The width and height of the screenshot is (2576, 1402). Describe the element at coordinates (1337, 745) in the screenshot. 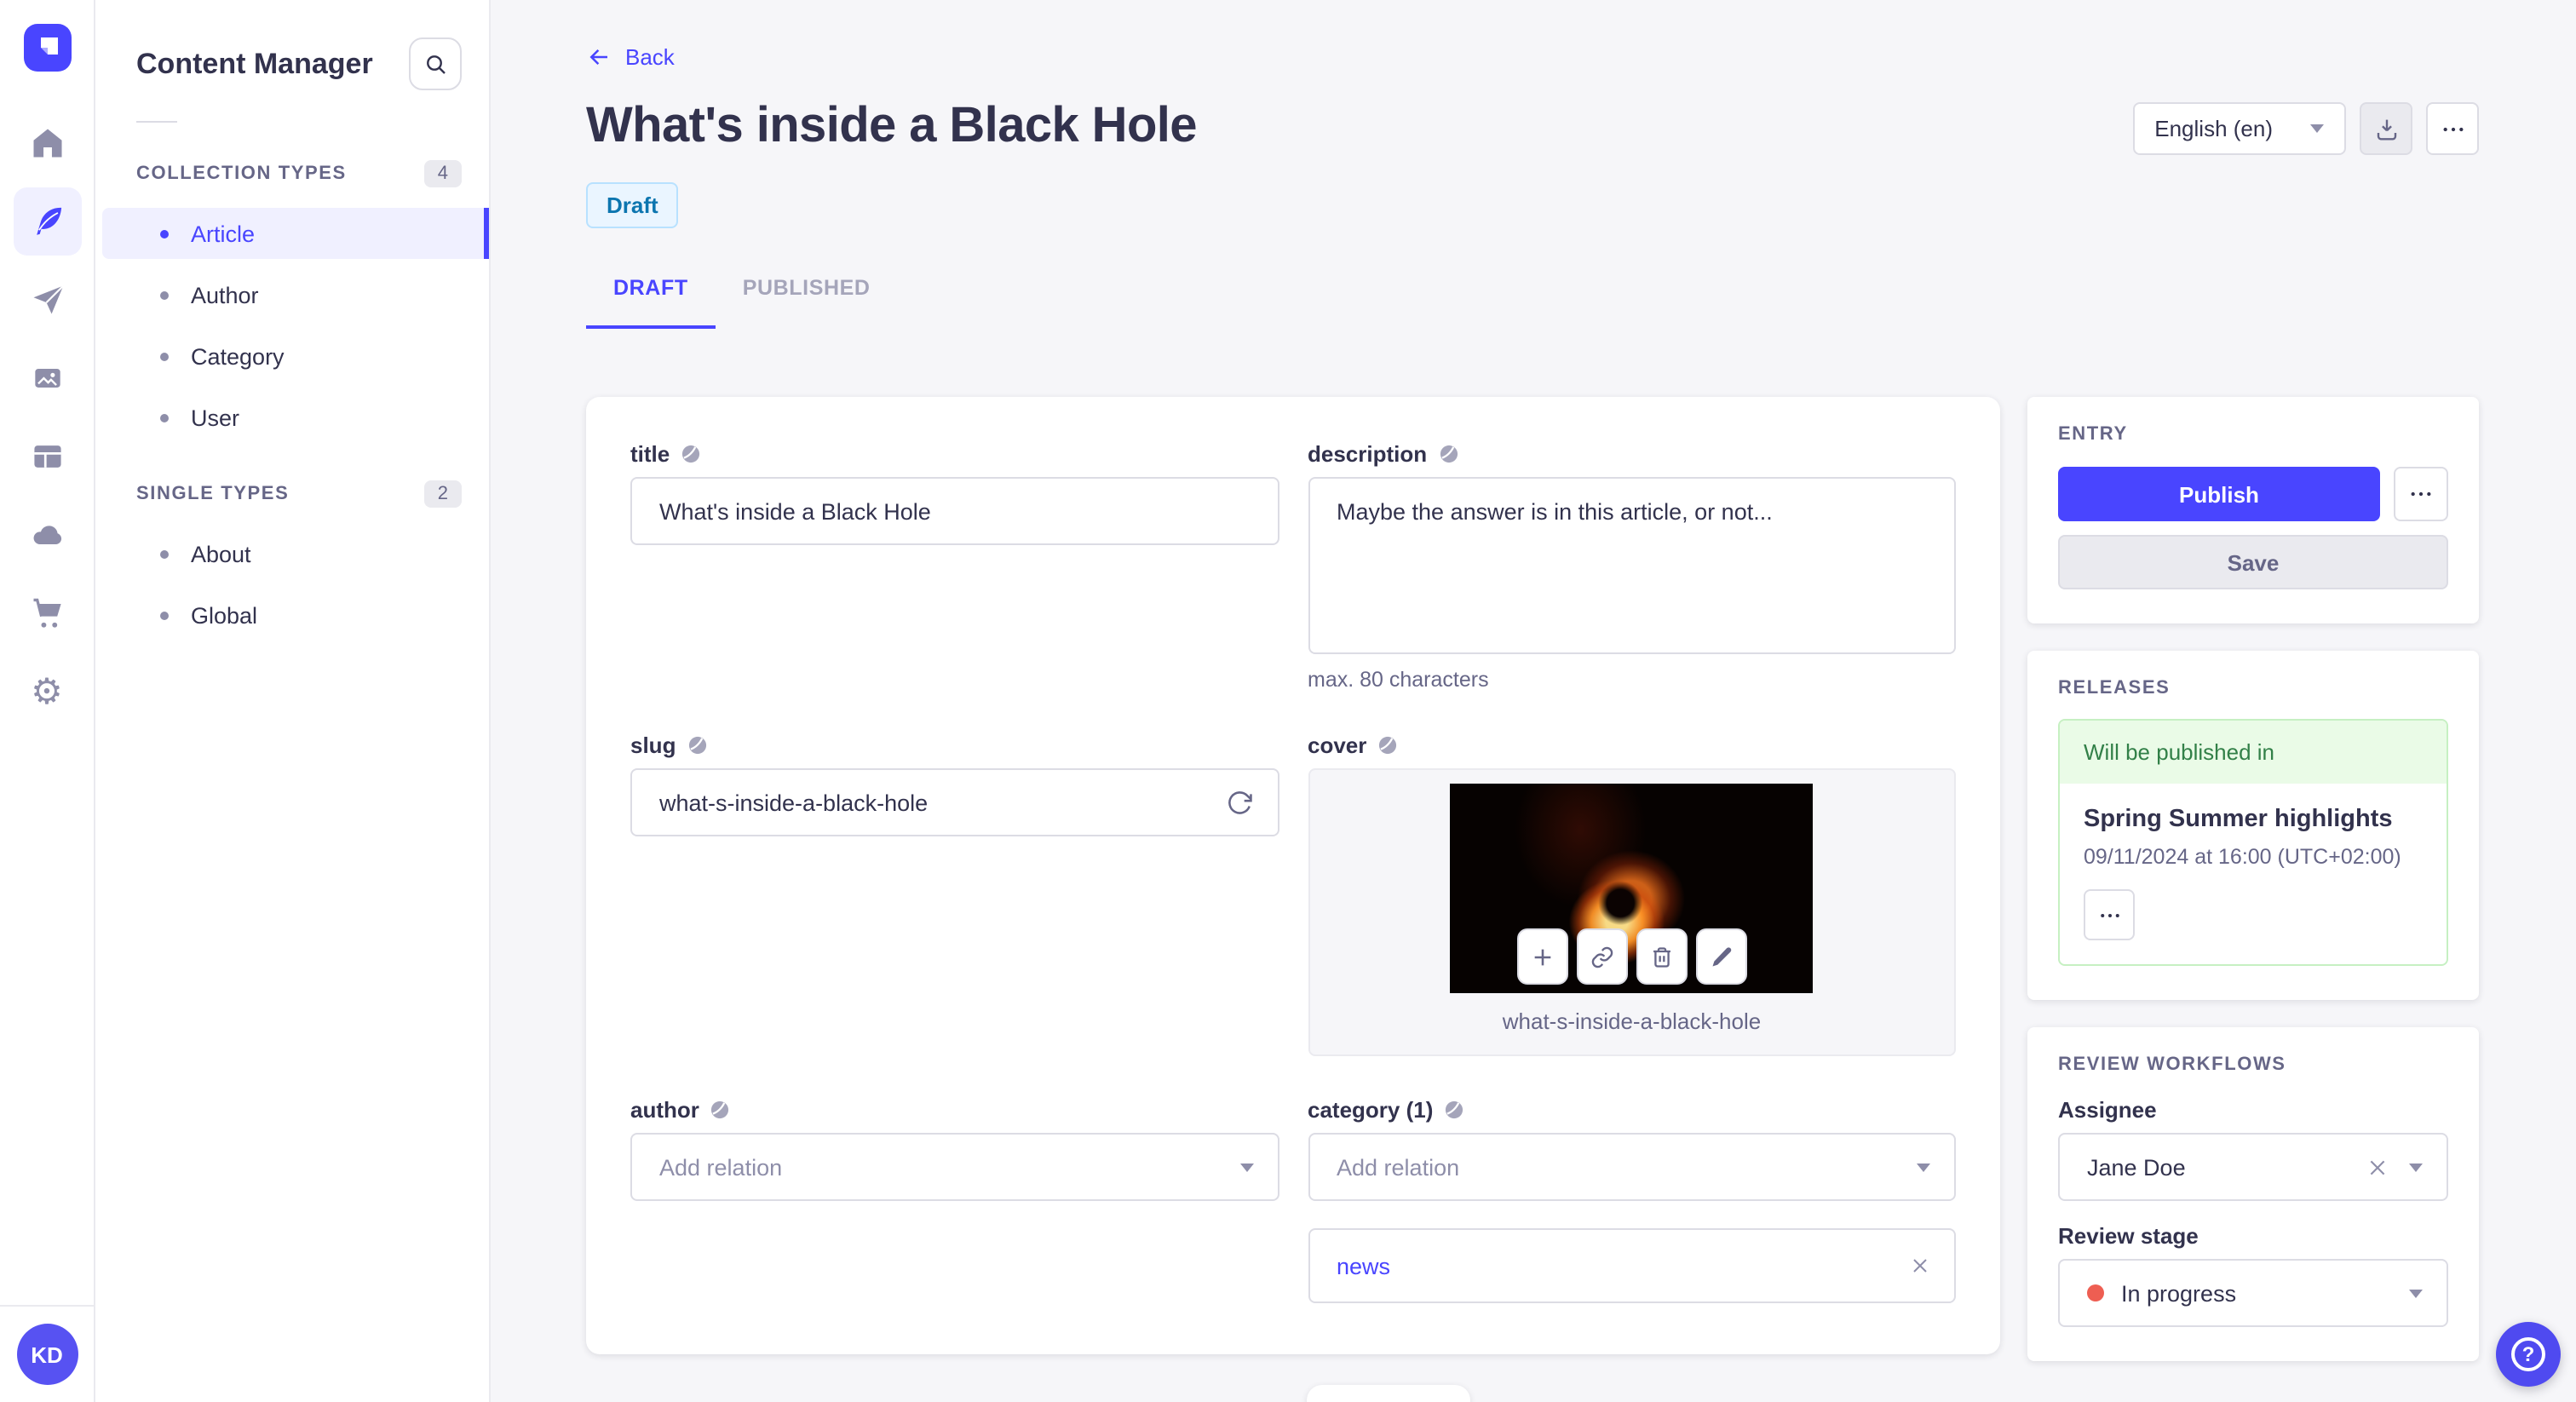

I see `cover-label: cover` at that location.